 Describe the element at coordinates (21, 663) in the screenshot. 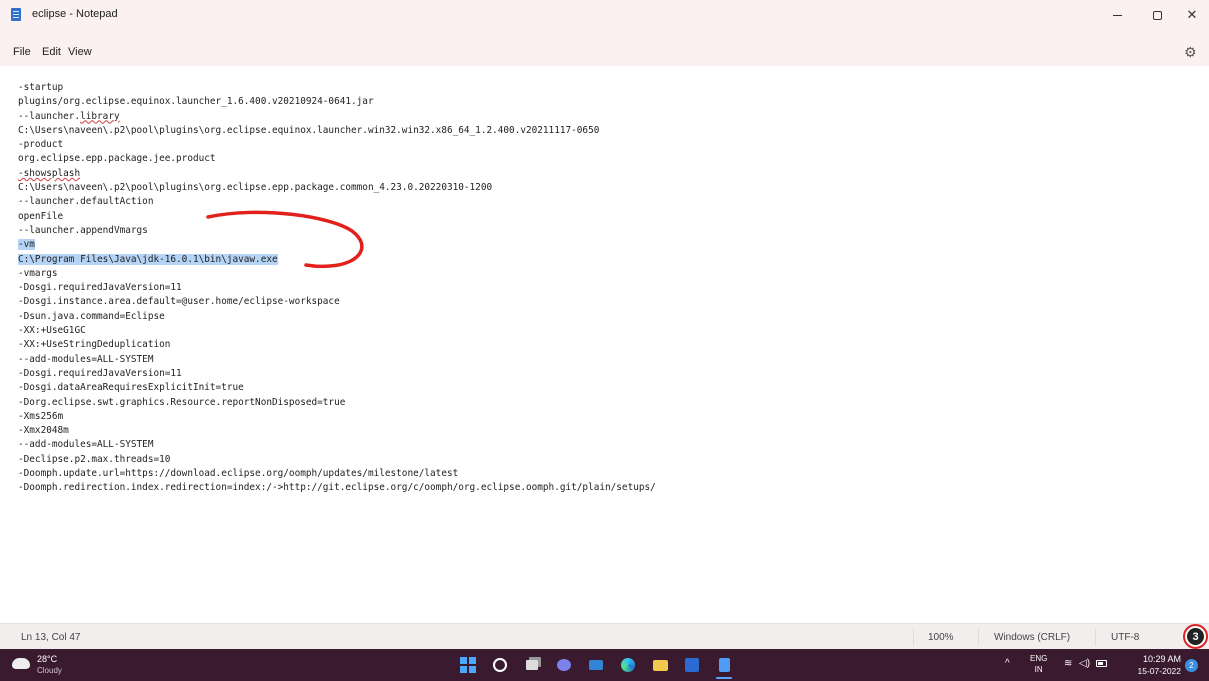

I see `cloud-icon` at that location.